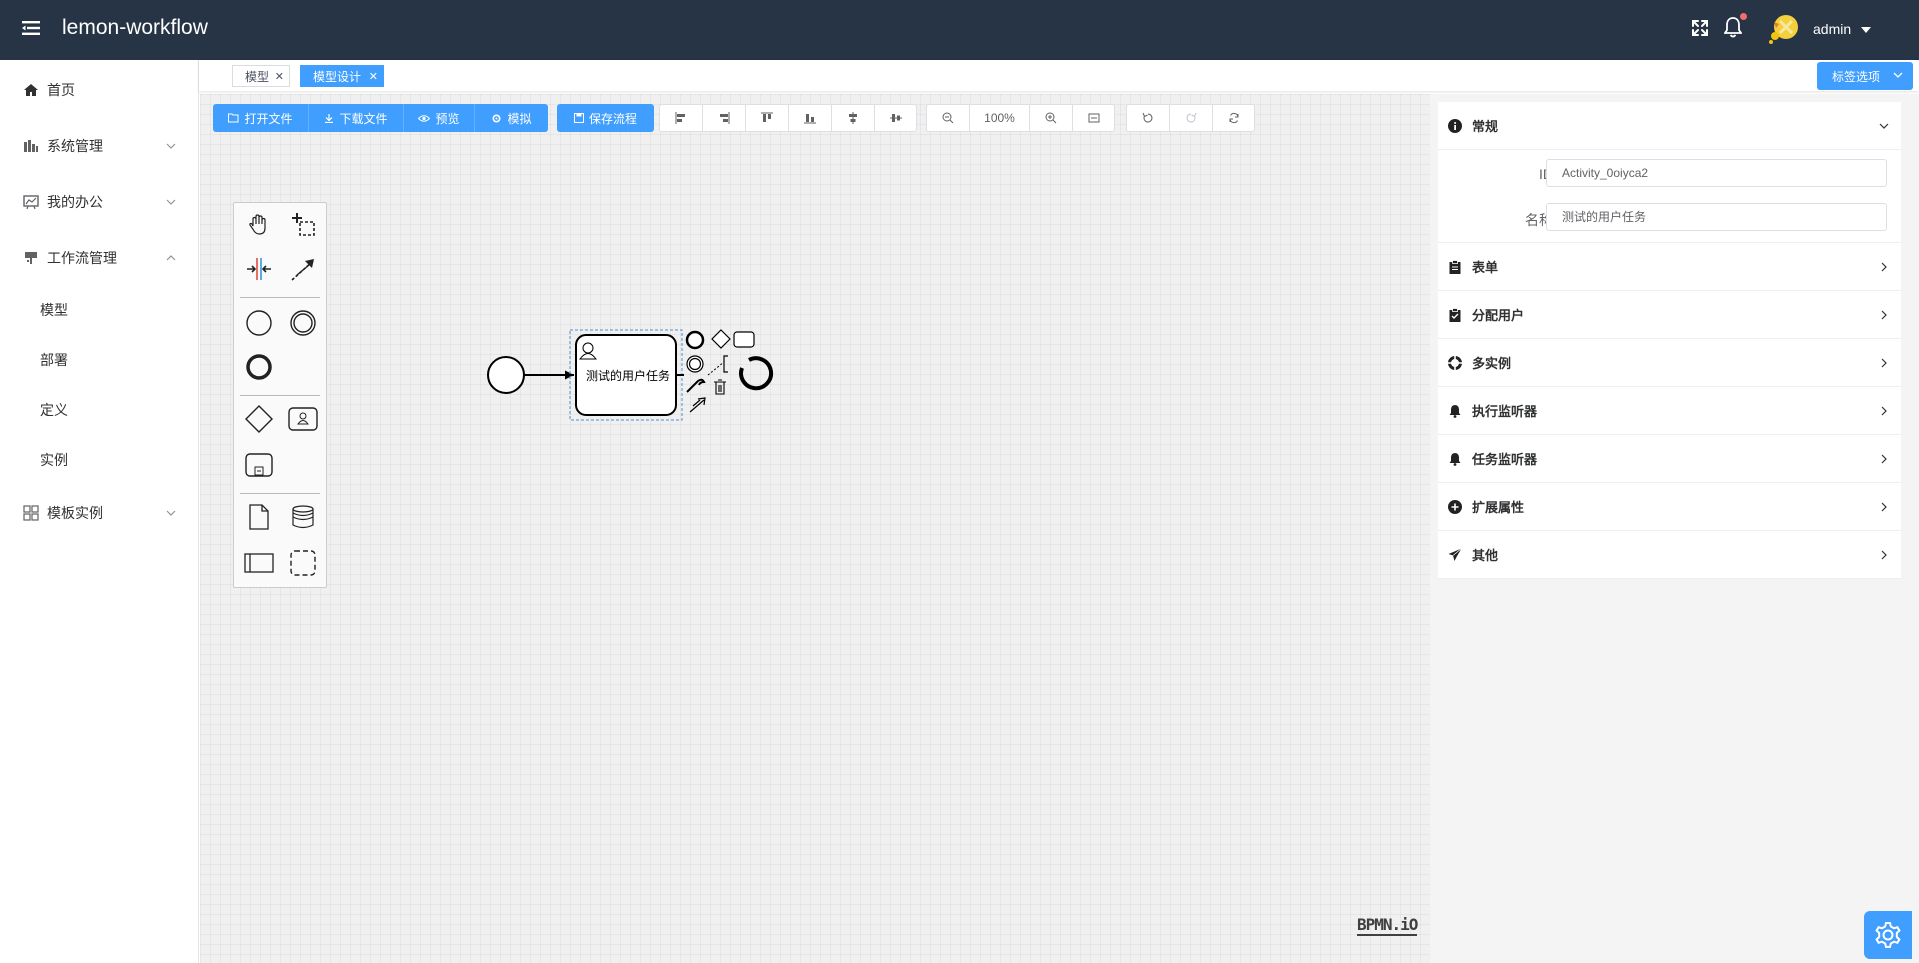 Image resolution: width=1919 pixels, height=963 pixels. What do you see at coordinates (695, 340) in the screenshot?
I see `append-end-event-icon` at bounding box center [695, 340].